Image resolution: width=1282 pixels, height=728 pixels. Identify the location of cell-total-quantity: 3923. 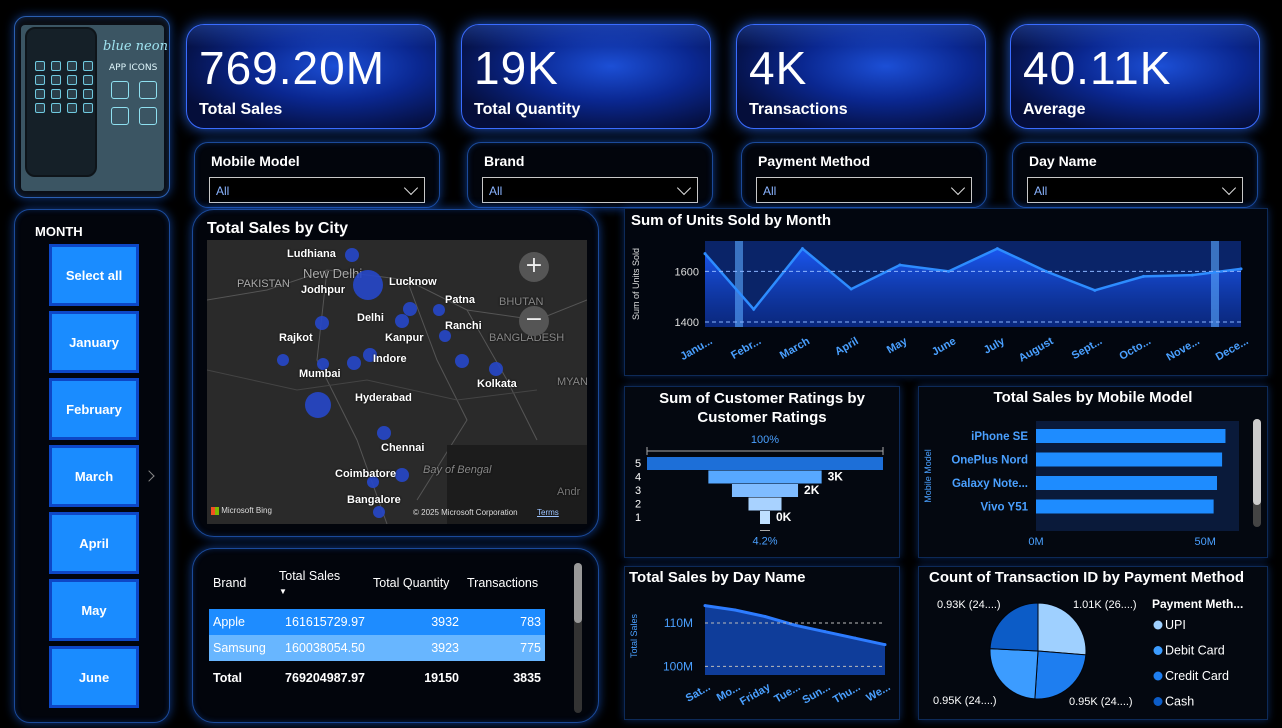
(416, 648).